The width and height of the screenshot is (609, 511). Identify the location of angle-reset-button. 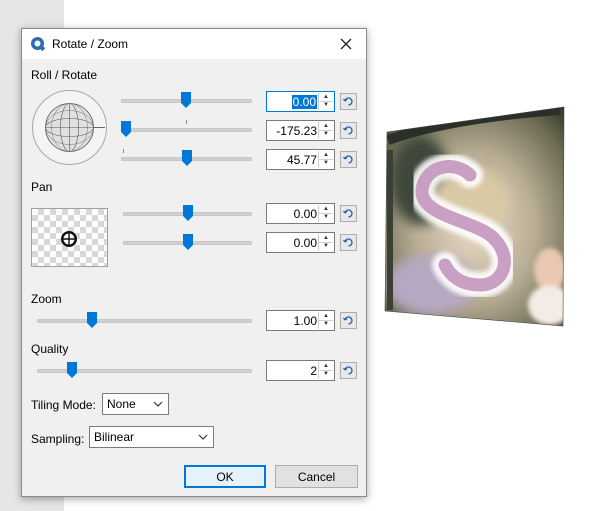
(348, 101).